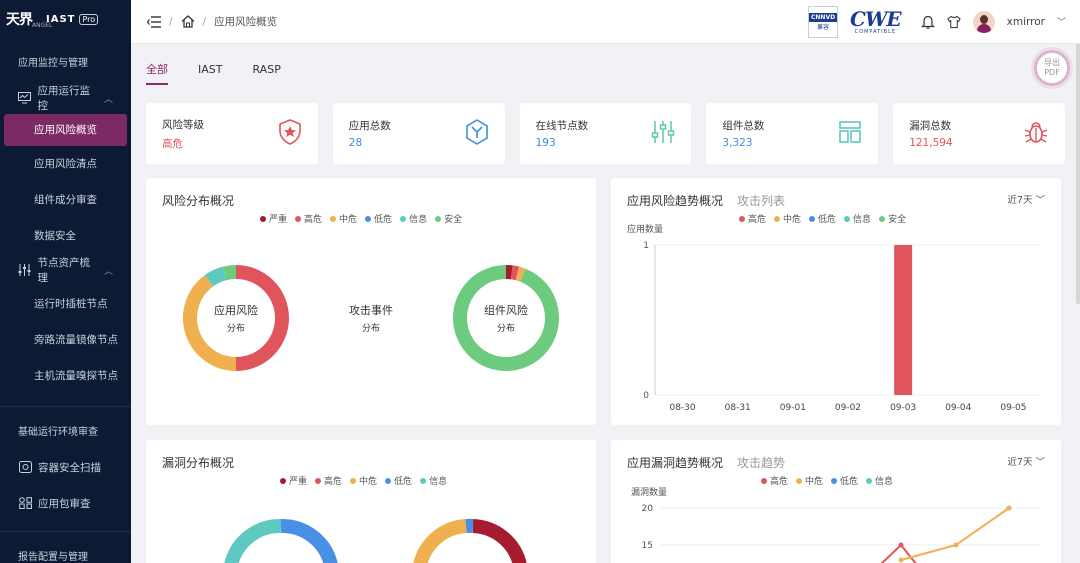 The image size is (1080, 563). What do you see at coordinates (65, 270) in the screenshot?
I see `nav-parent-node-assets: 节点资产梳理 ︿` at bounding box center [65, 270].